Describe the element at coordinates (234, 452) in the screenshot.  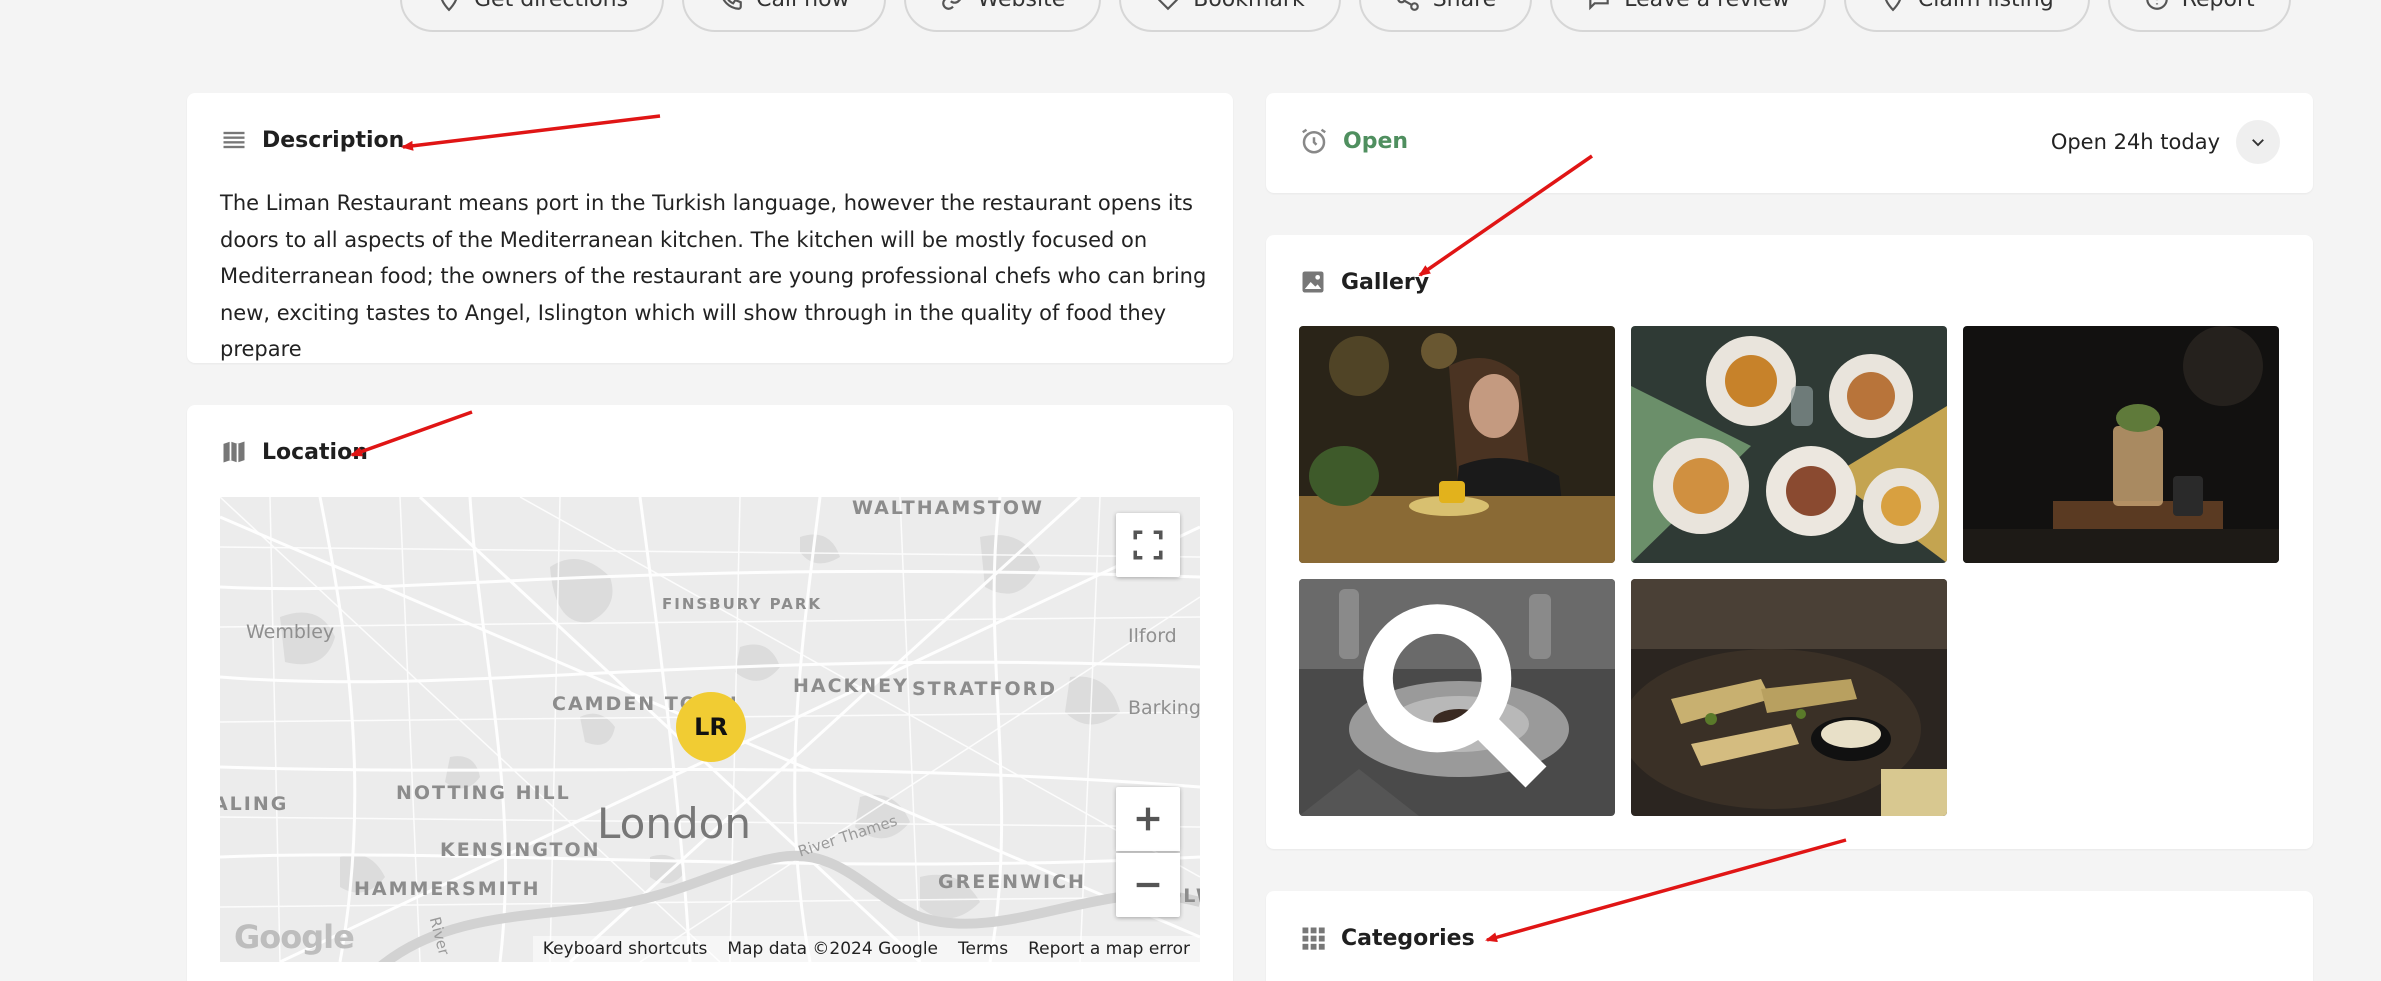
I see `map-icon` at that location.